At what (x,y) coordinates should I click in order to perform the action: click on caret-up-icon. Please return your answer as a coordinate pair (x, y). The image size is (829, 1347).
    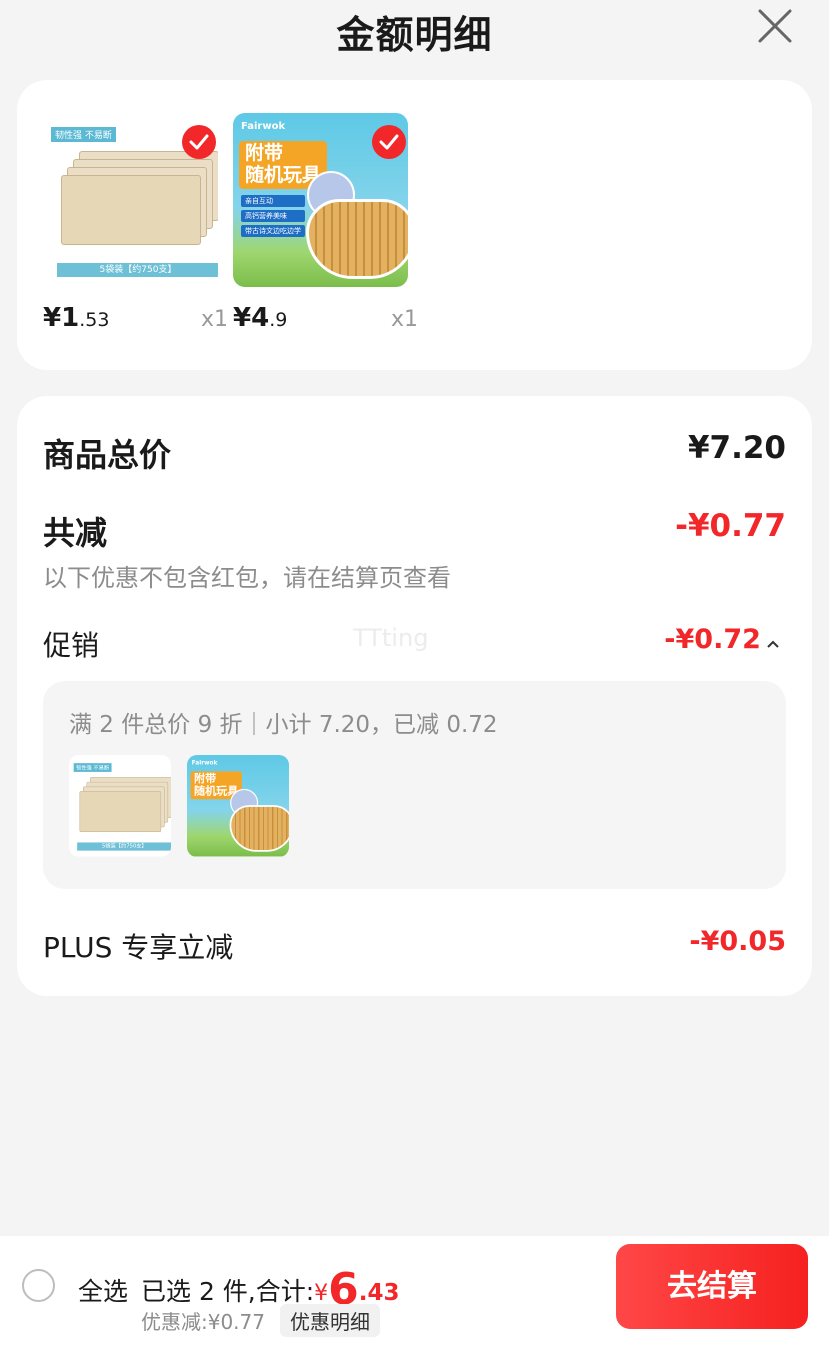
    Looking at the image, I should click on (776, 643).